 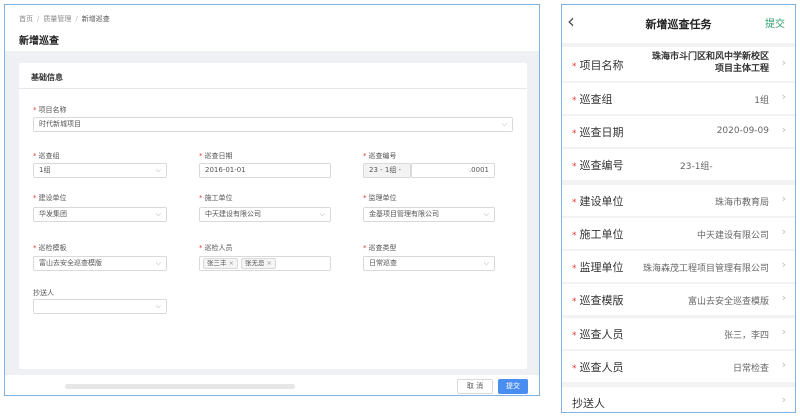 I want to click on row-value: 珠海市教育局, so click(x=741, y=203).